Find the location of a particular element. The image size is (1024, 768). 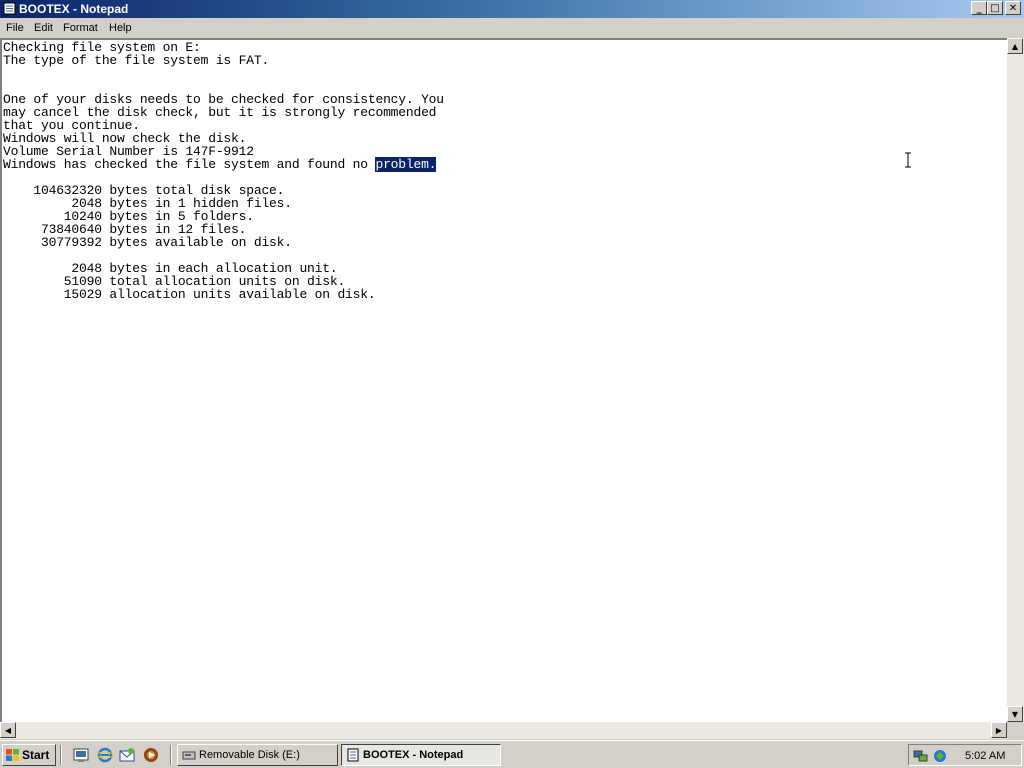

start-label: Start is located at coordinates (36, 755).